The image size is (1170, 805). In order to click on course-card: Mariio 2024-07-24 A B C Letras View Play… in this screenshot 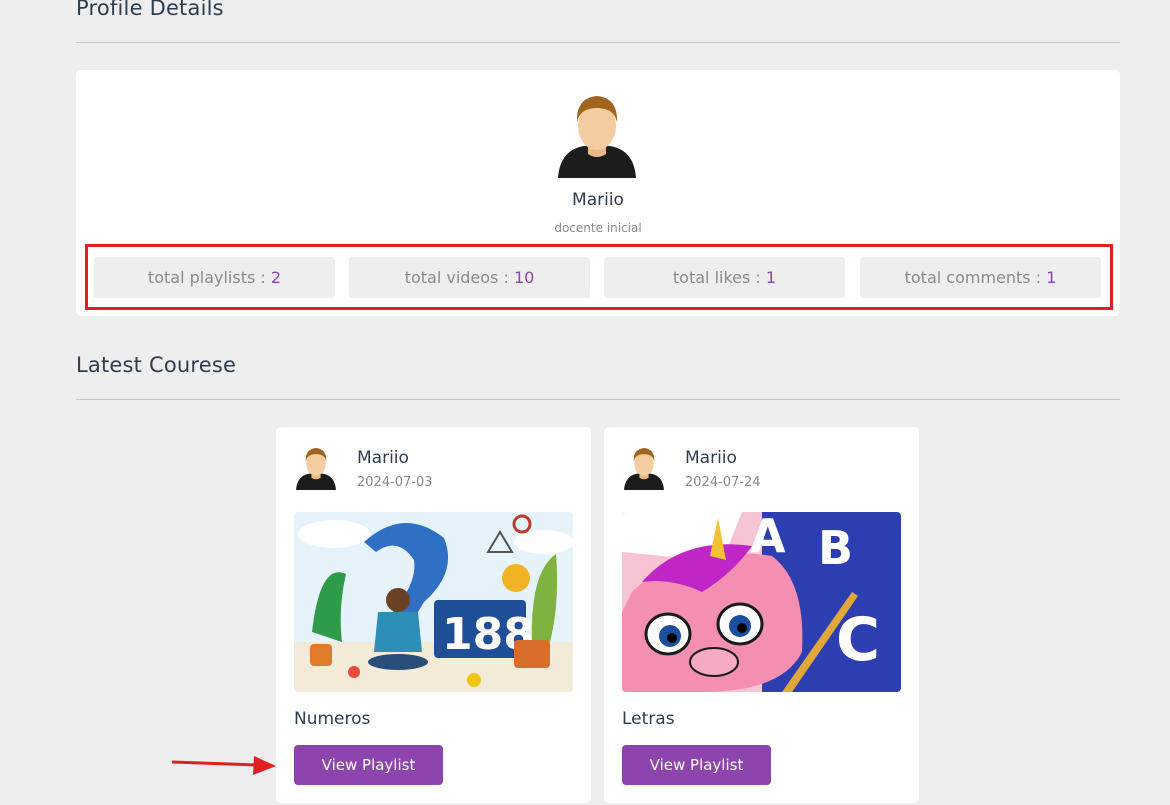, I will do `click(761, 615)`.